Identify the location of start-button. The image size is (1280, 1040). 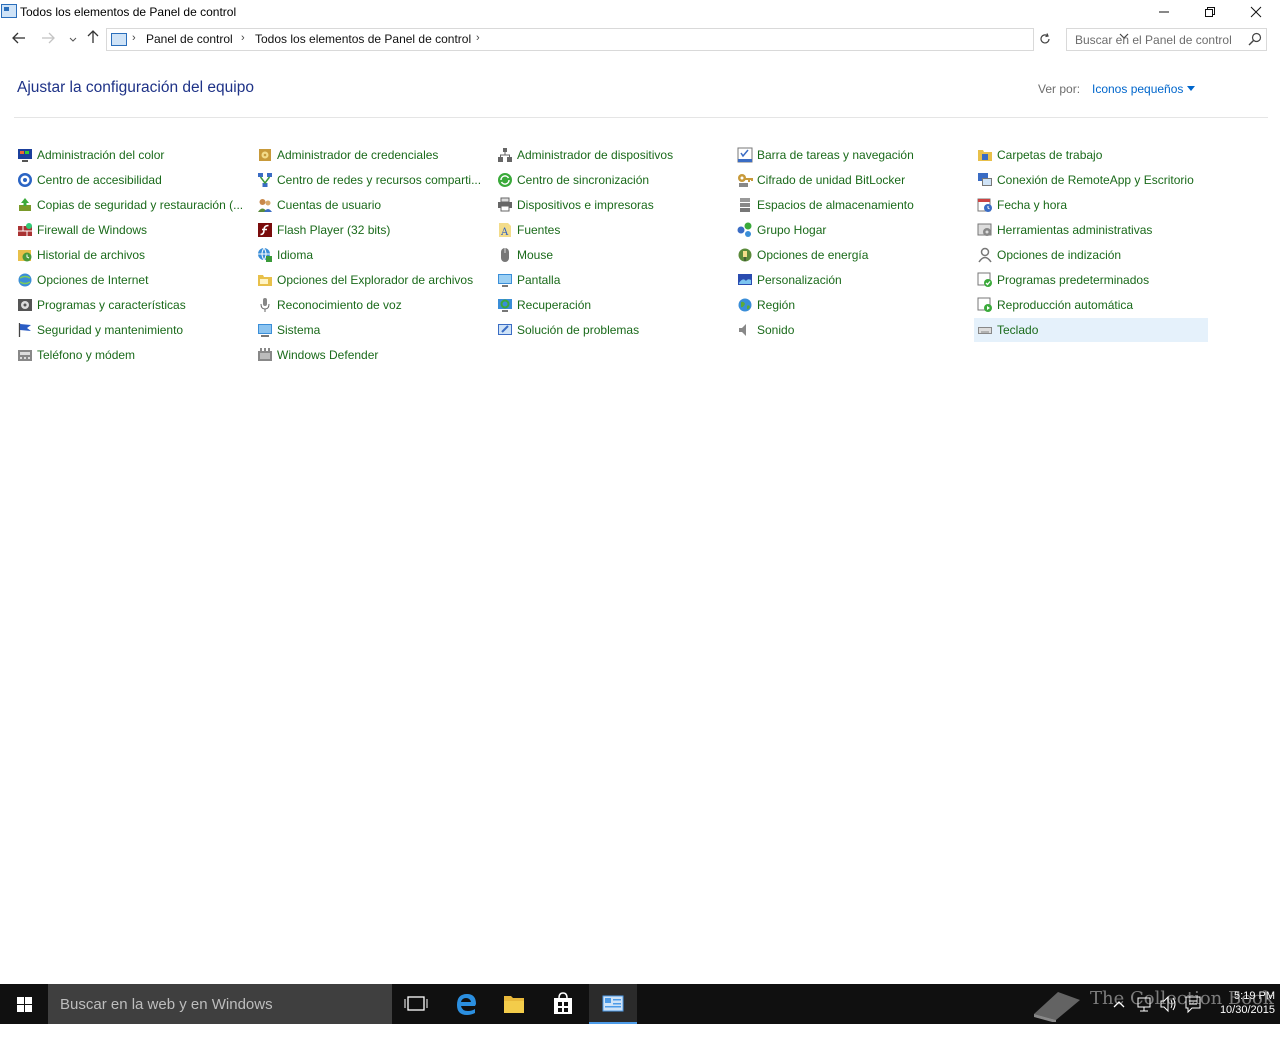
(24, 1004).